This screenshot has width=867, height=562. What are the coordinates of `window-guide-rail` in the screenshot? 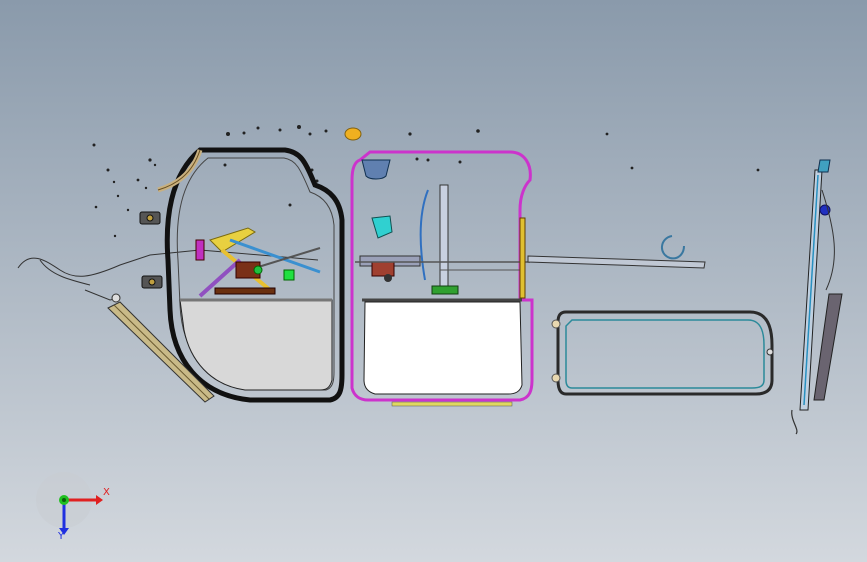 It's located at (444, 238).